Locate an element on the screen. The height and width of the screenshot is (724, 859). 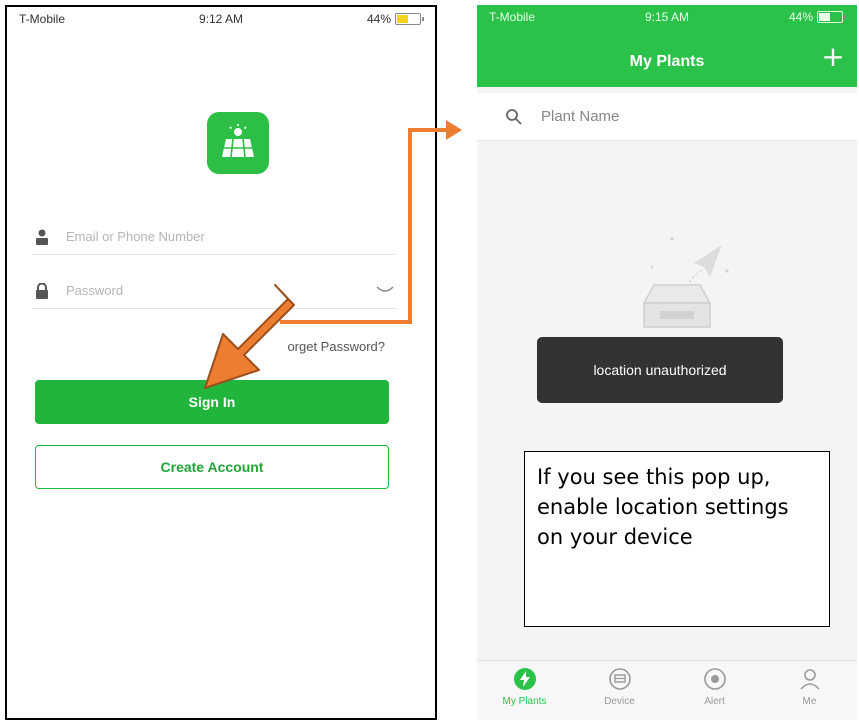
tab-me: Me is located at coordinates (809, 690).